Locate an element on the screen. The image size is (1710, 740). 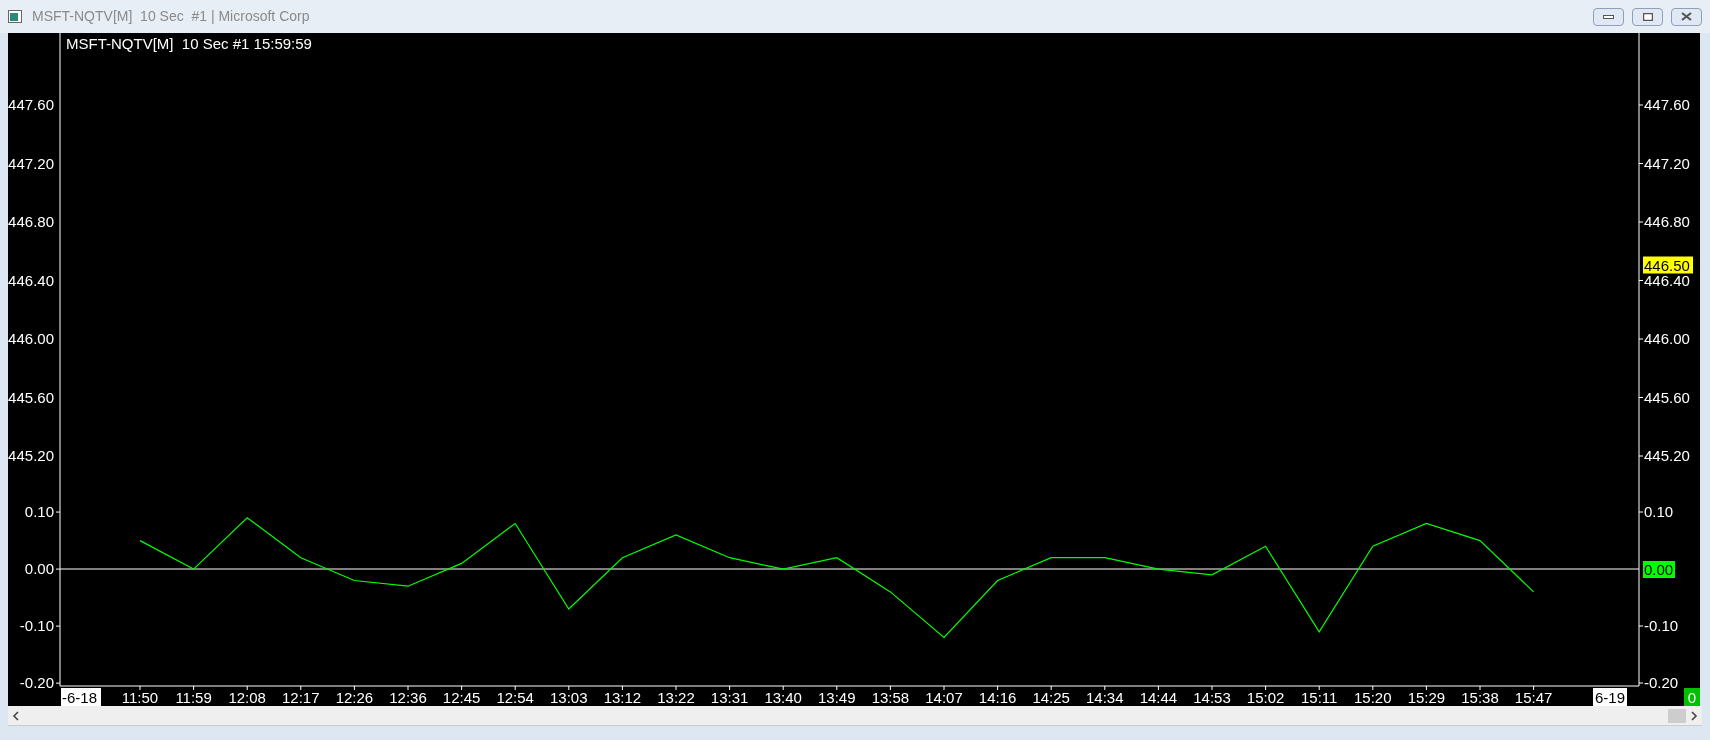
time-label: 13:49 is located at coordinates (837, 697).